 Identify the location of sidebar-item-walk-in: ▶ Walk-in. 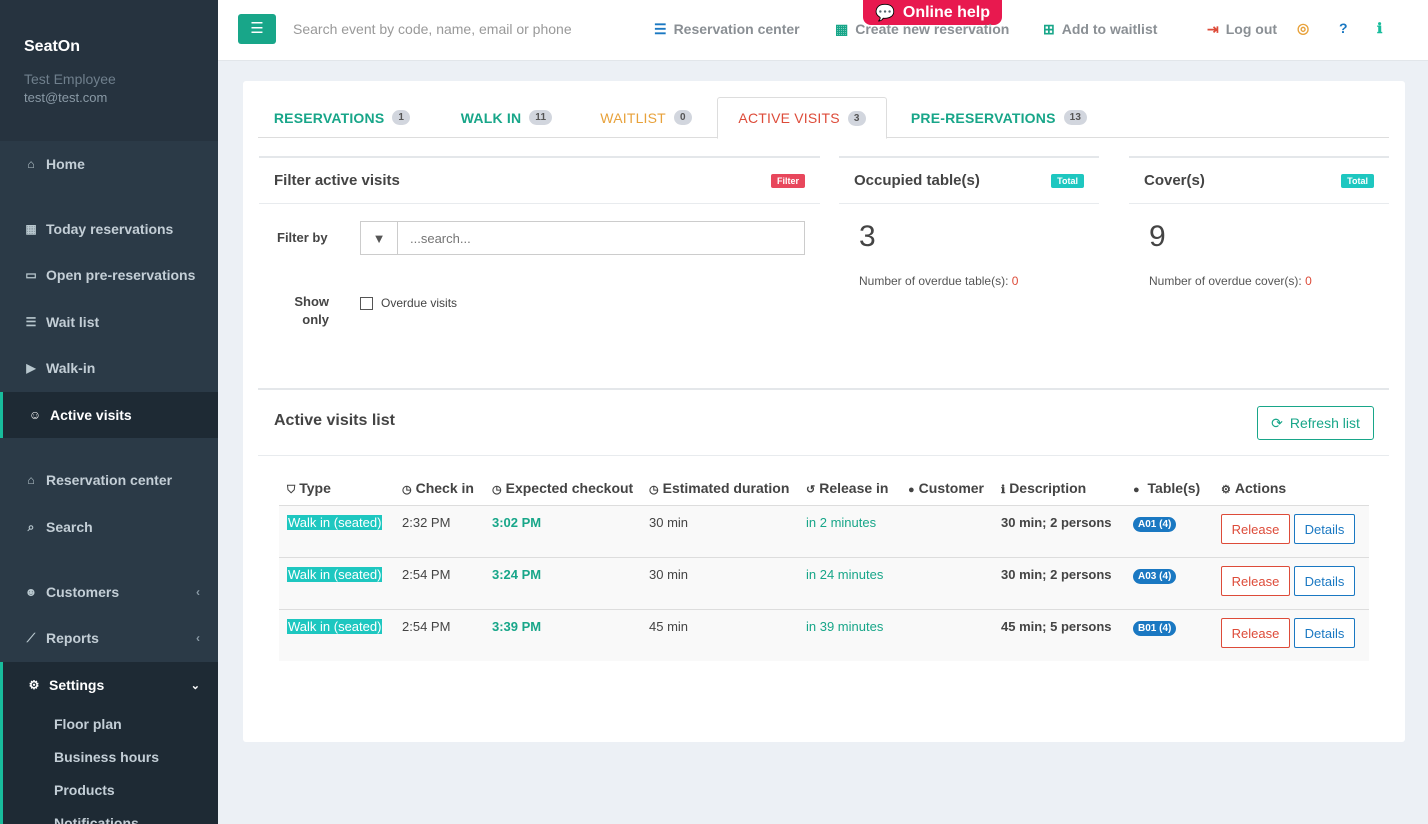
(109, 368).